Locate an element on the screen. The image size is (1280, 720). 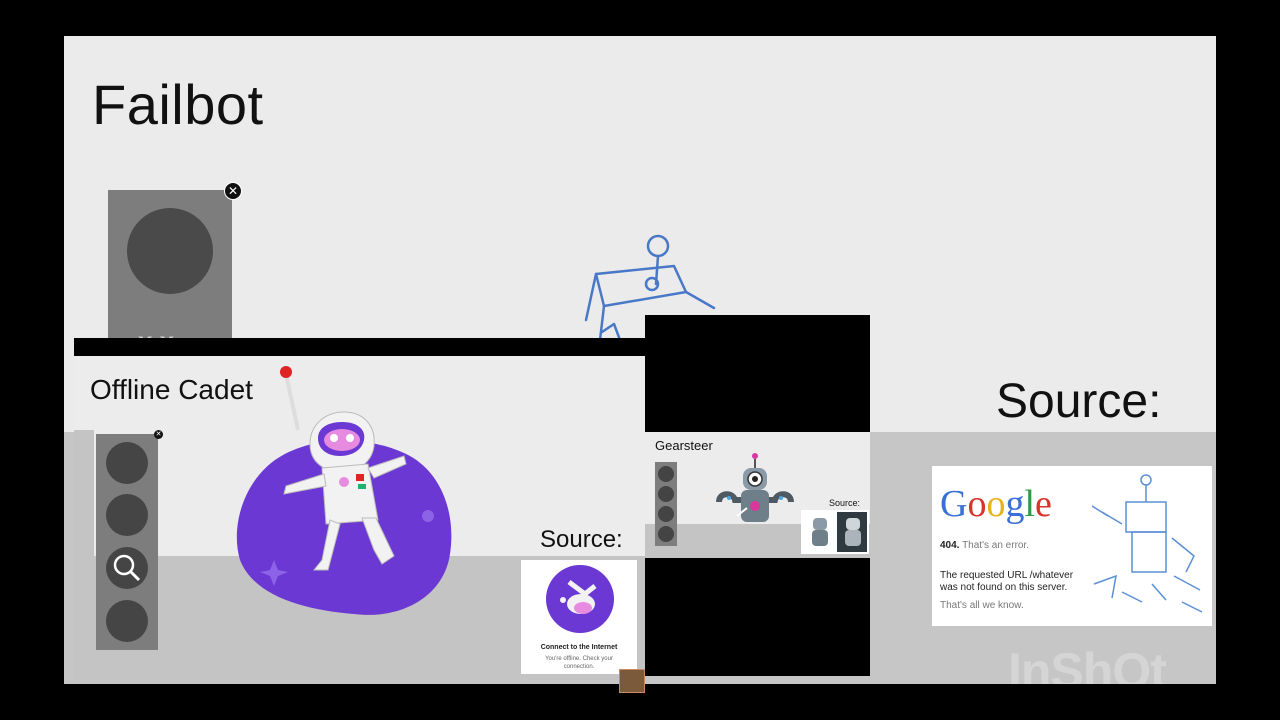
astronaut-illustration is located at coordinates (344, 490).